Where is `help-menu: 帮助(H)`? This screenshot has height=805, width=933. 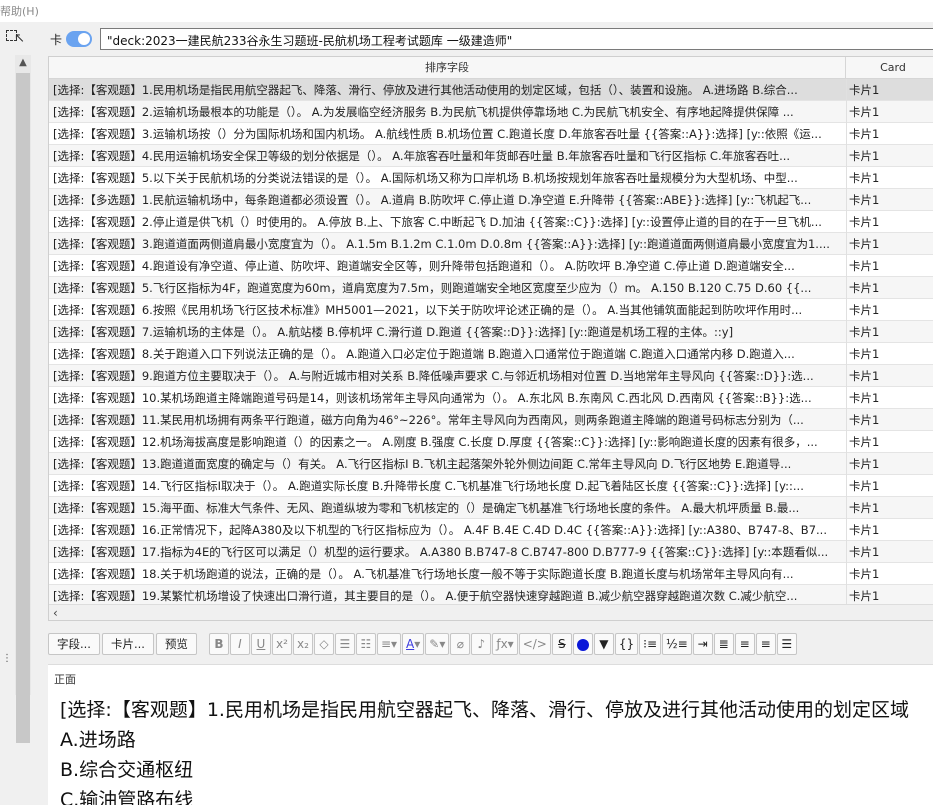 help-menu: 帮助(H) is located at coordinates (19, 11).